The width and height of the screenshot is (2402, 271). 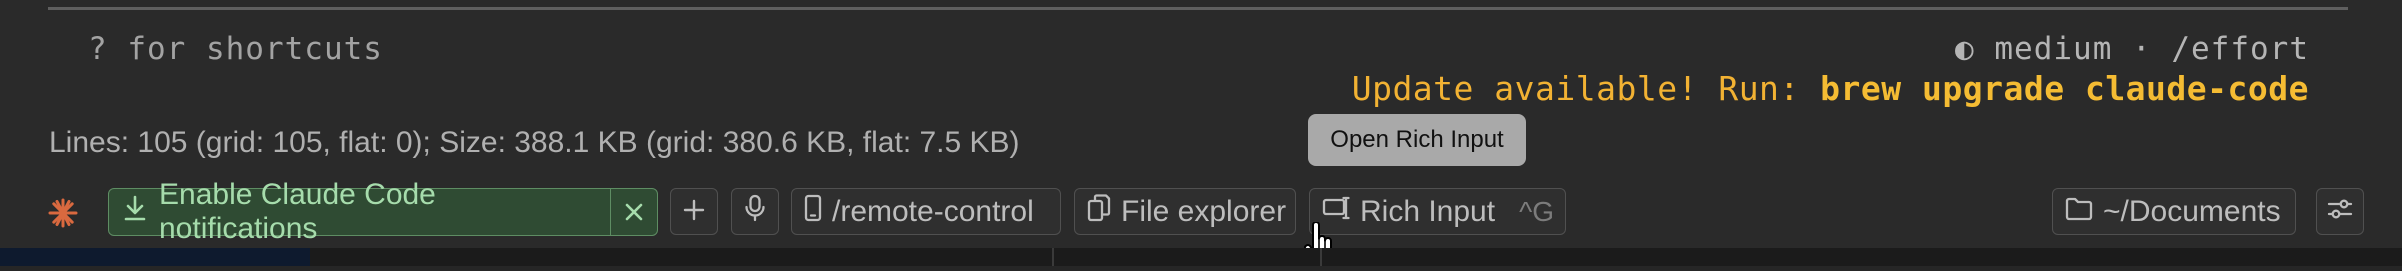 I want to click on bottom-edge, so click(x=1201, y=257).